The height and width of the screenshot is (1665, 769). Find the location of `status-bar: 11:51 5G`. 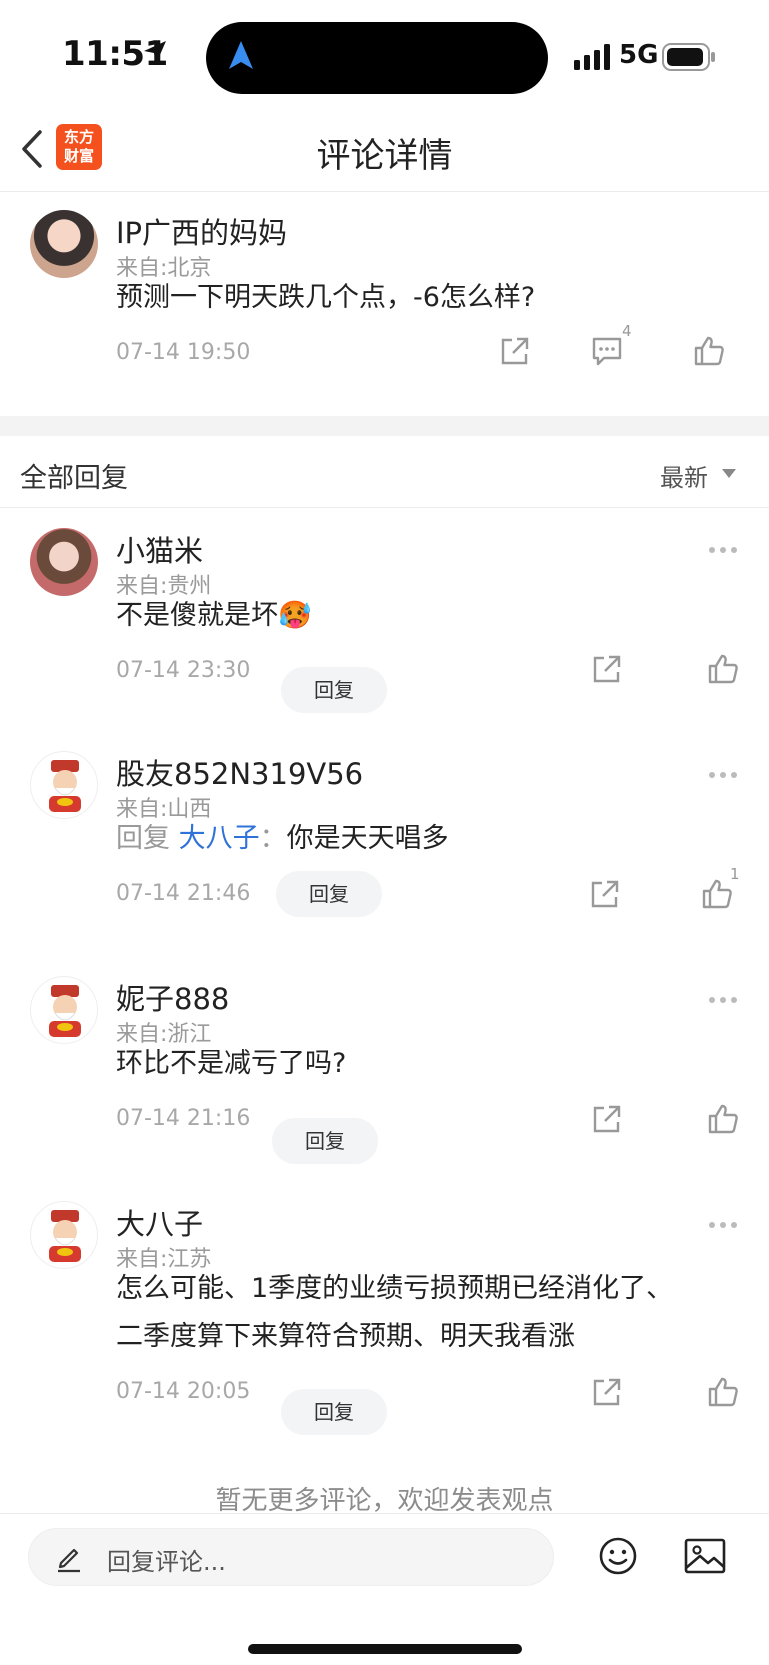

status-bar: 11:51 5G is located at coordinates (384, 55).